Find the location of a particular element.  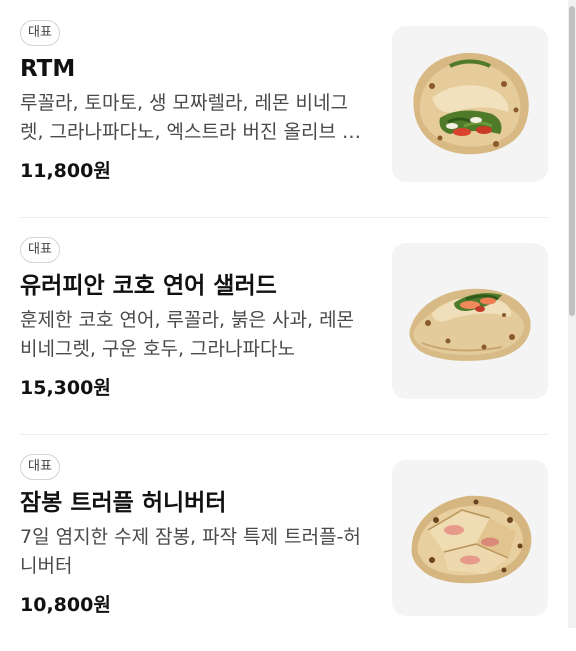

scrollbar-thumb is located at coordinates (572, 161).